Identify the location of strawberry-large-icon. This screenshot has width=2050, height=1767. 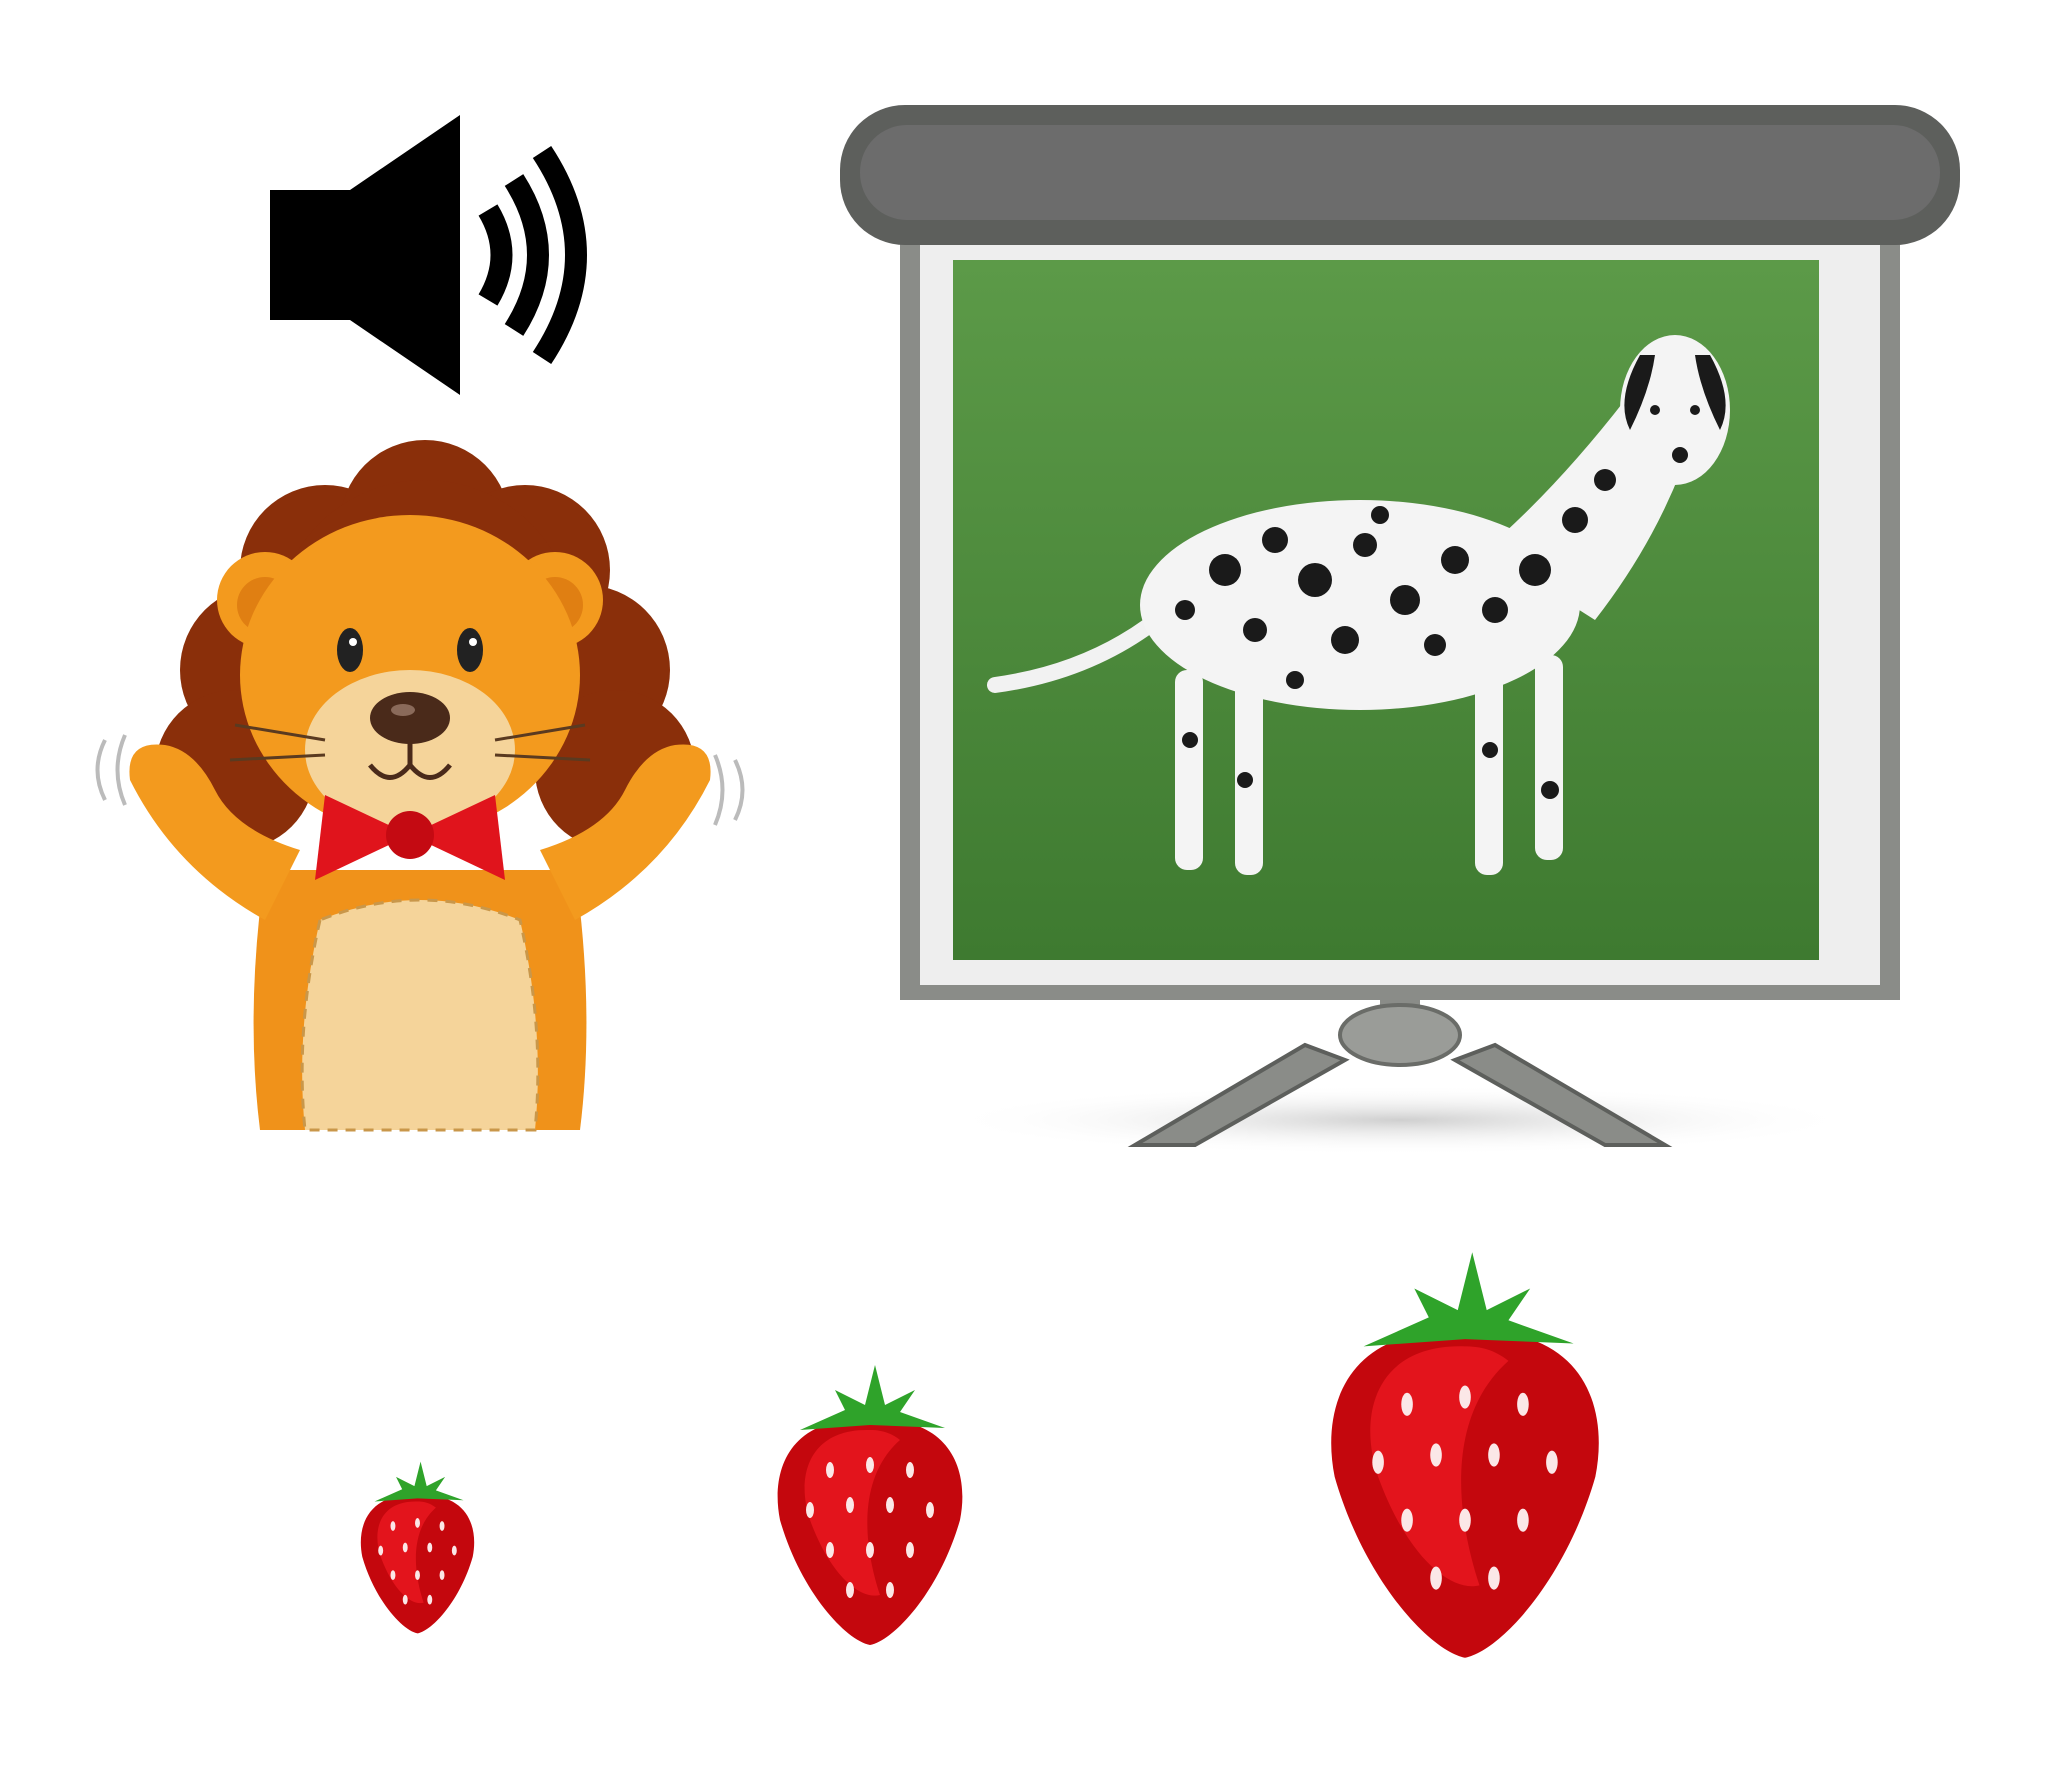
(1465, 1455).